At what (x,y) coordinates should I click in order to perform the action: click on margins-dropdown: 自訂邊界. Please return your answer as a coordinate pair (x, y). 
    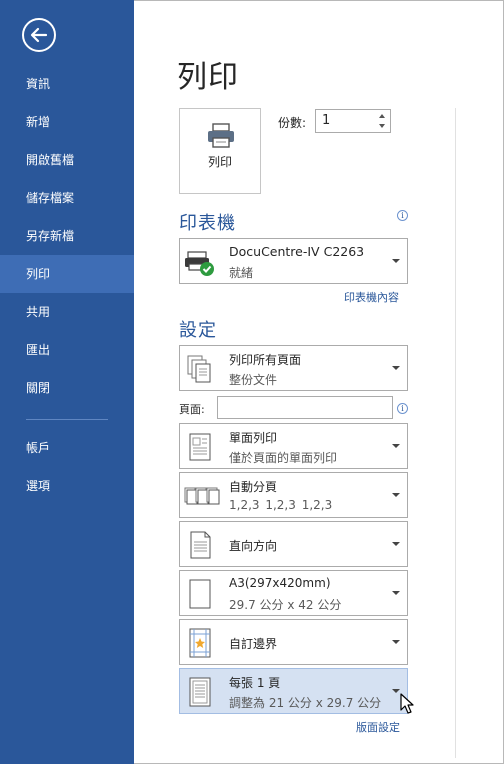
    Looking at the image, I should click on (293, 642).